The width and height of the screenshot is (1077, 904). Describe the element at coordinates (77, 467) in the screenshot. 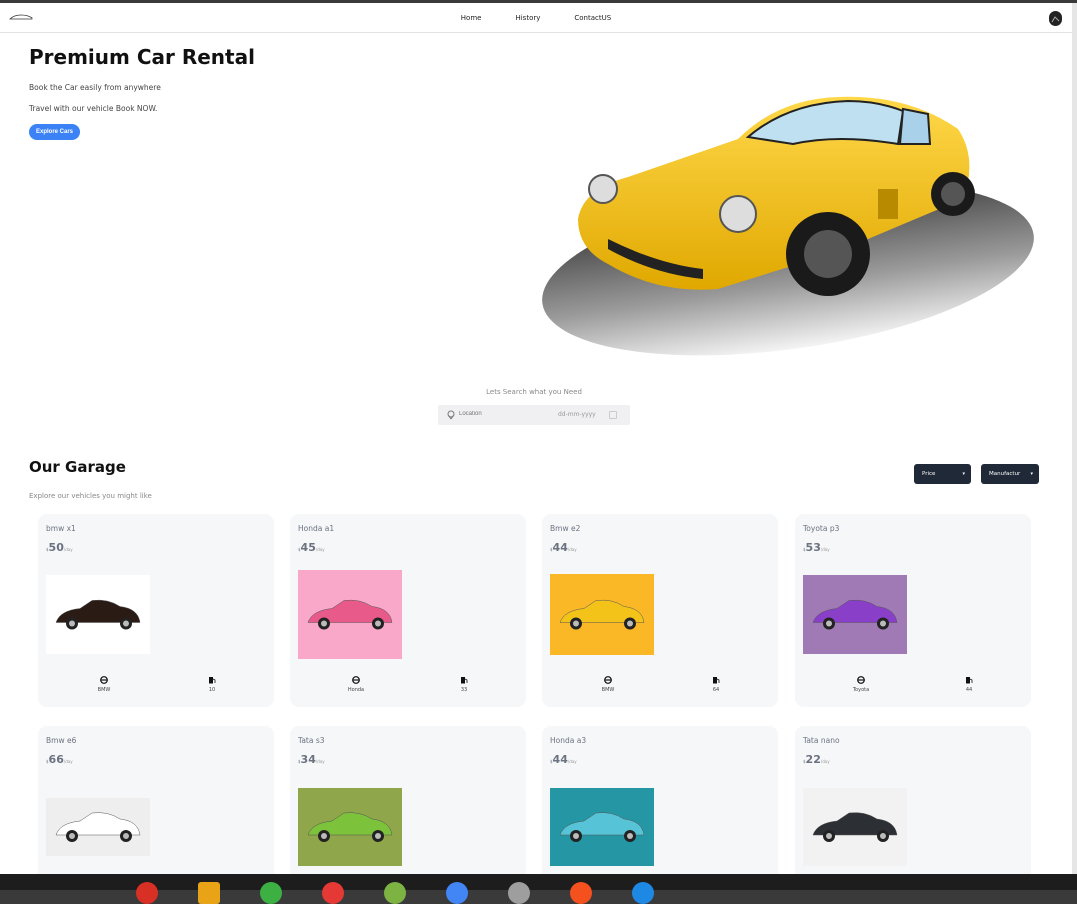

I see `garage-title: Our Garage` at that location.